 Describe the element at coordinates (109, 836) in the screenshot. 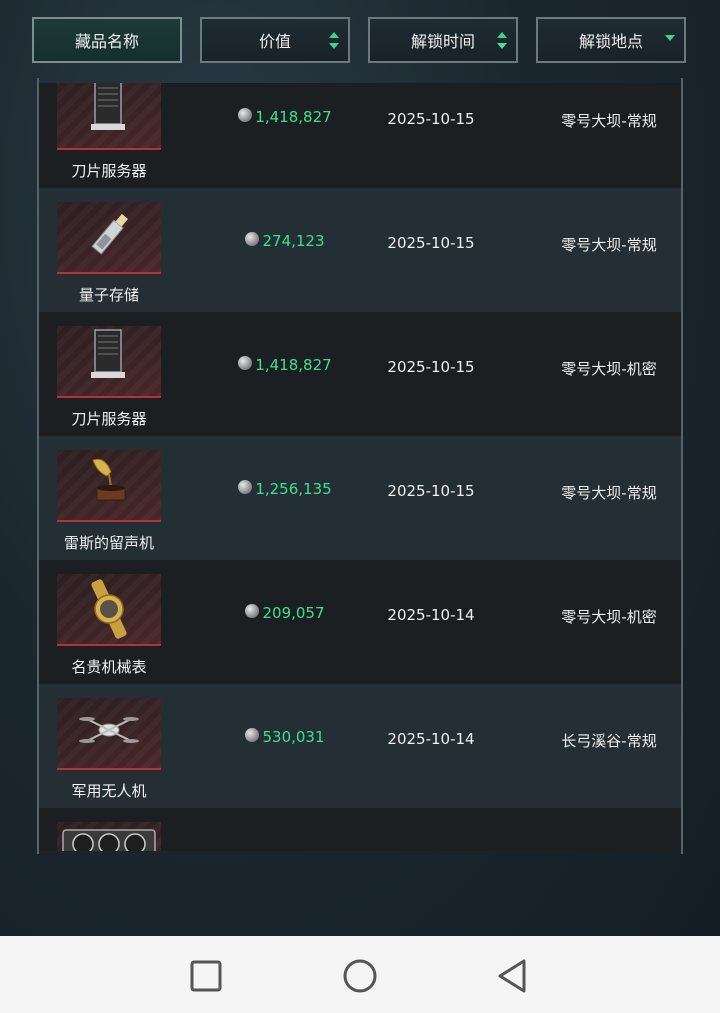

I see `graphics-card-icon` at that location.